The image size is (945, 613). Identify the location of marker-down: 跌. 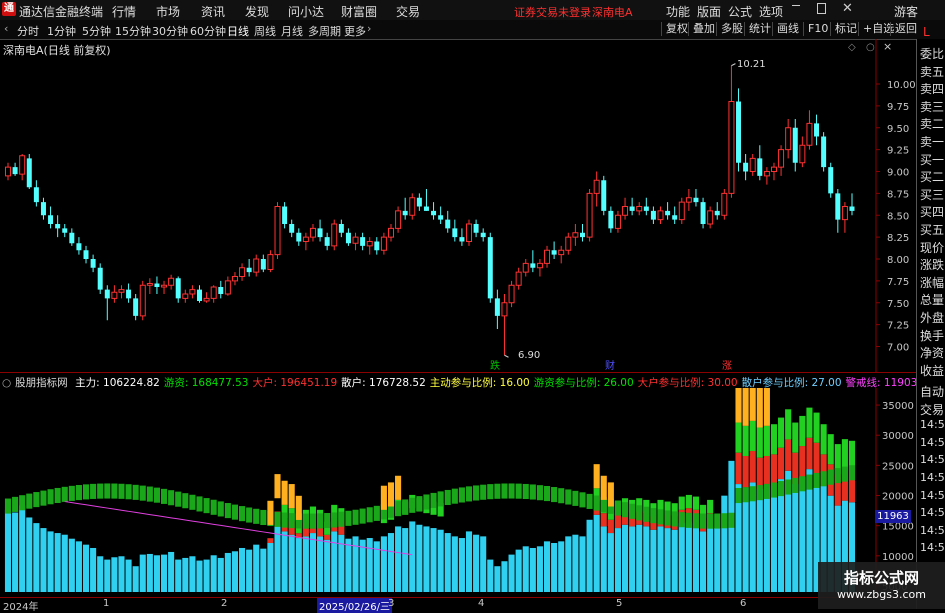
(495, 364).